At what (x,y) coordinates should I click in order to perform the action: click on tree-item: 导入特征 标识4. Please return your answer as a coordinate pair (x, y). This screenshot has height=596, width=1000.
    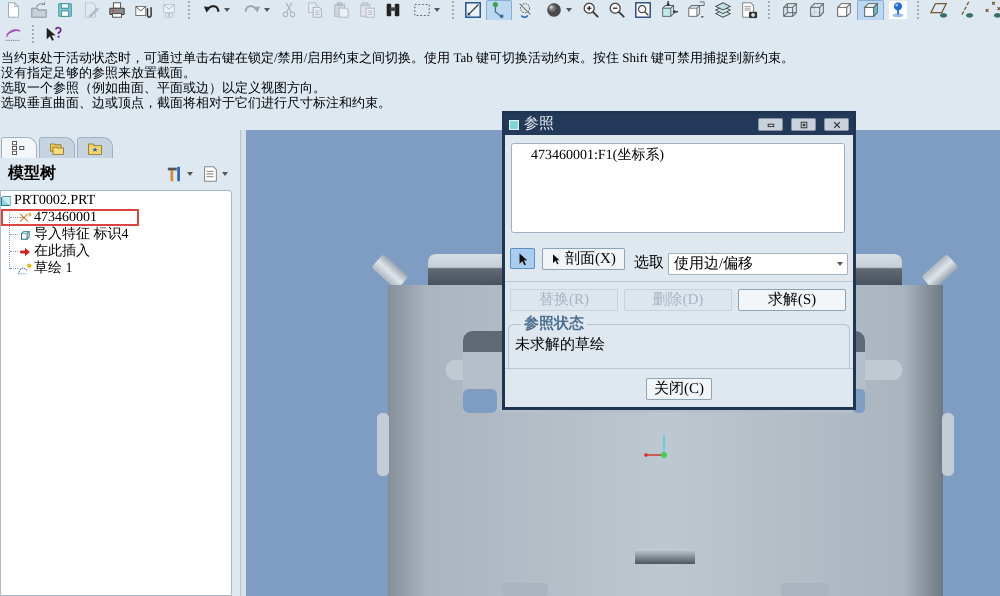
    Looking at the image, I should click on (67, 234).